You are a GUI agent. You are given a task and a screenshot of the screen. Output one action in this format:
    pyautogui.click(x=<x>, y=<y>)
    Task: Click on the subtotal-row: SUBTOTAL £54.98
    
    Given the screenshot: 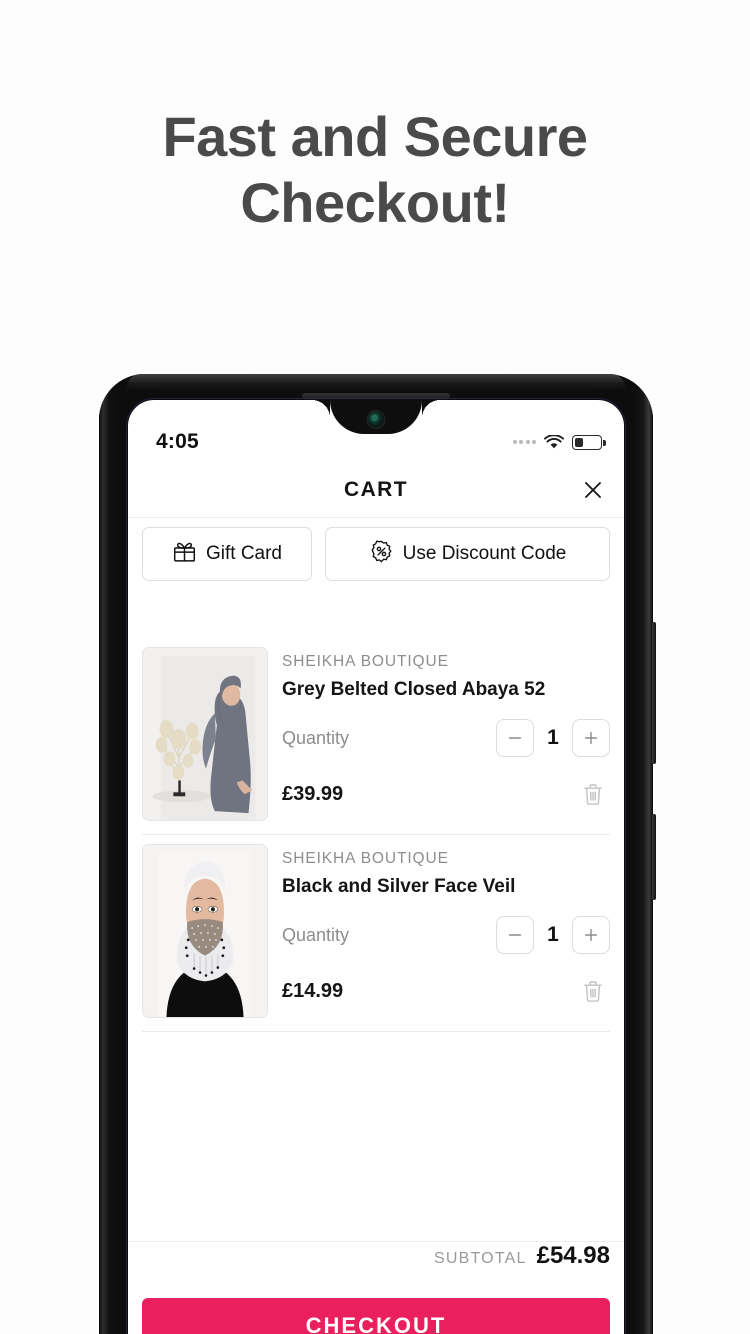 What is the action you would take?
    pyautogui.click(x=376, y=1270)
    